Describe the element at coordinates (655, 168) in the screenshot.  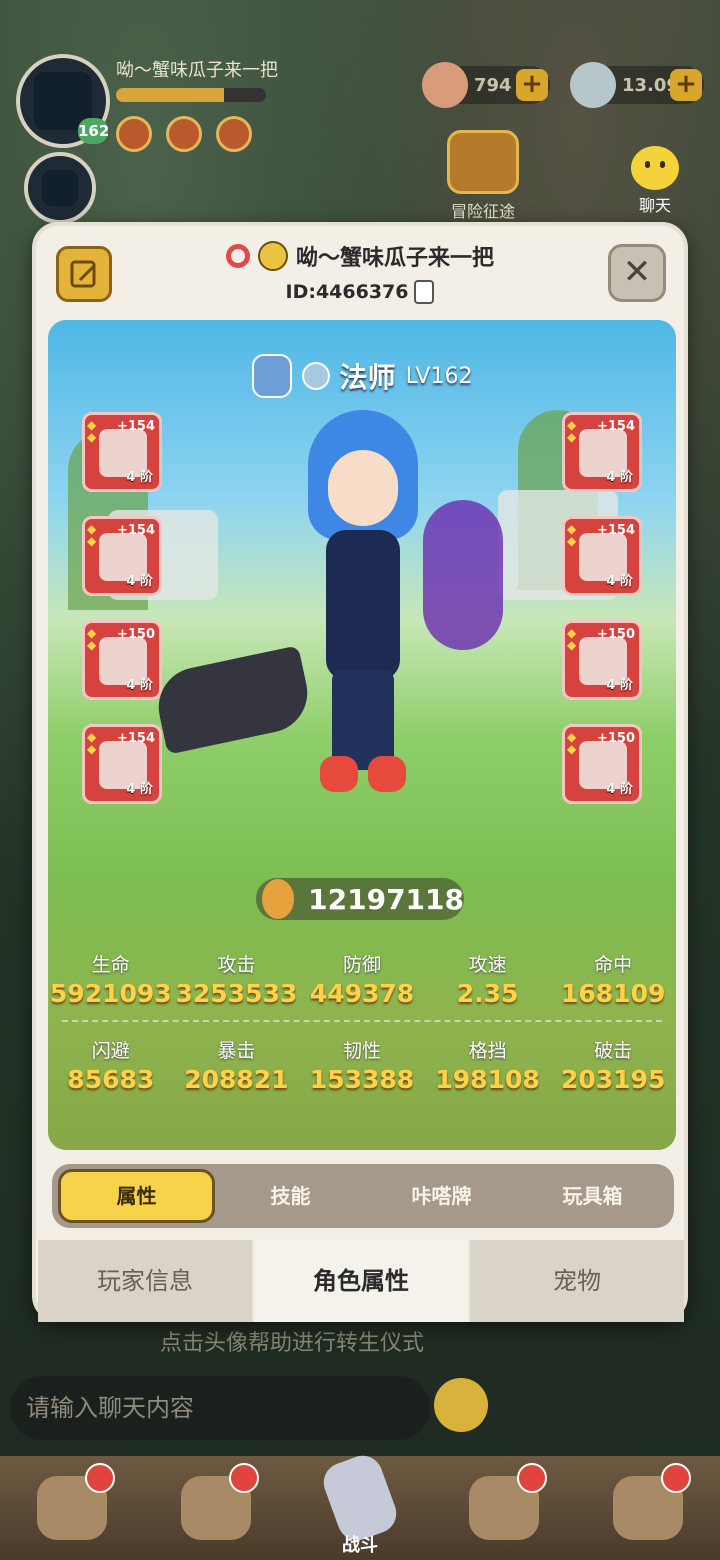
I see `chat-face-icon` at that location.